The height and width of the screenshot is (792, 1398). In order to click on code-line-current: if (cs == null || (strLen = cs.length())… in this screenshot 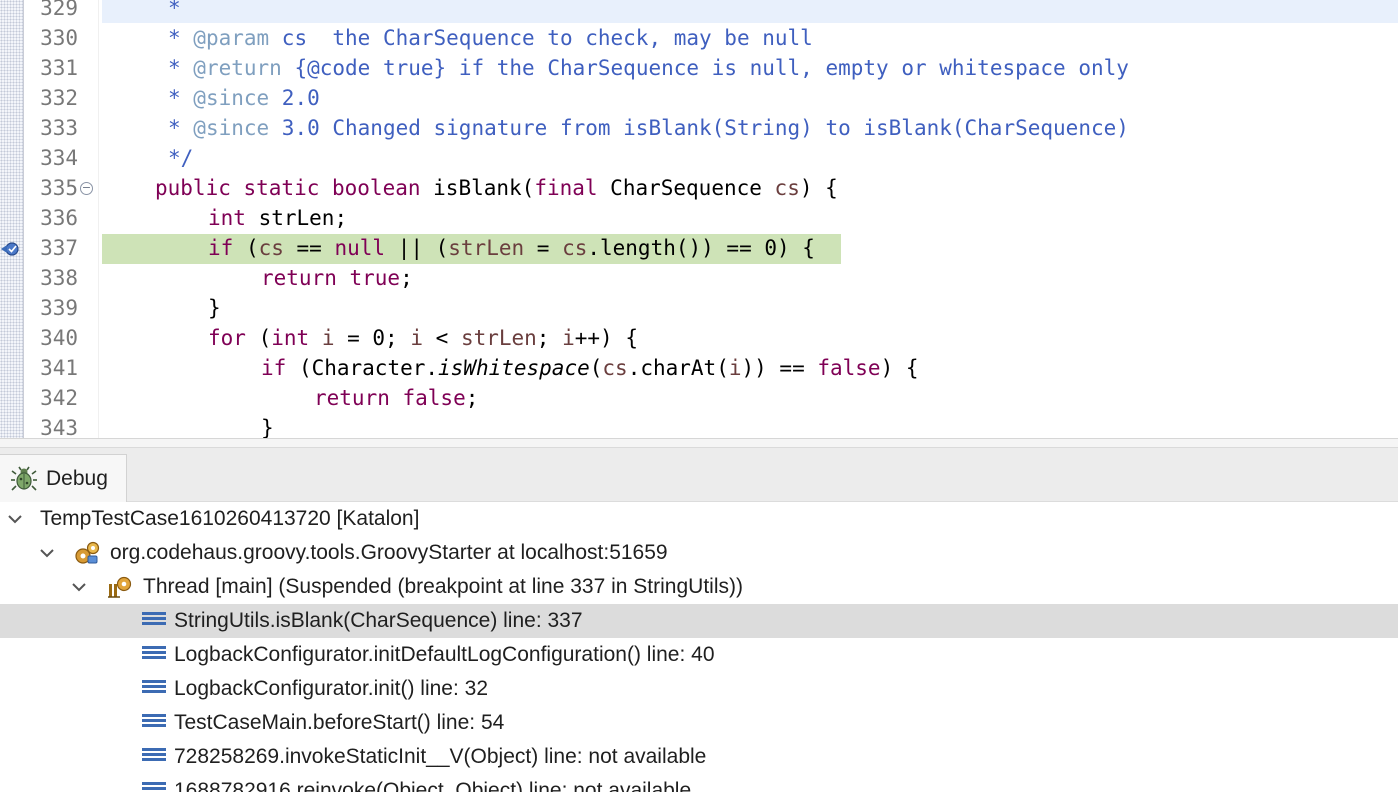, I will do `click(511, 248)`.